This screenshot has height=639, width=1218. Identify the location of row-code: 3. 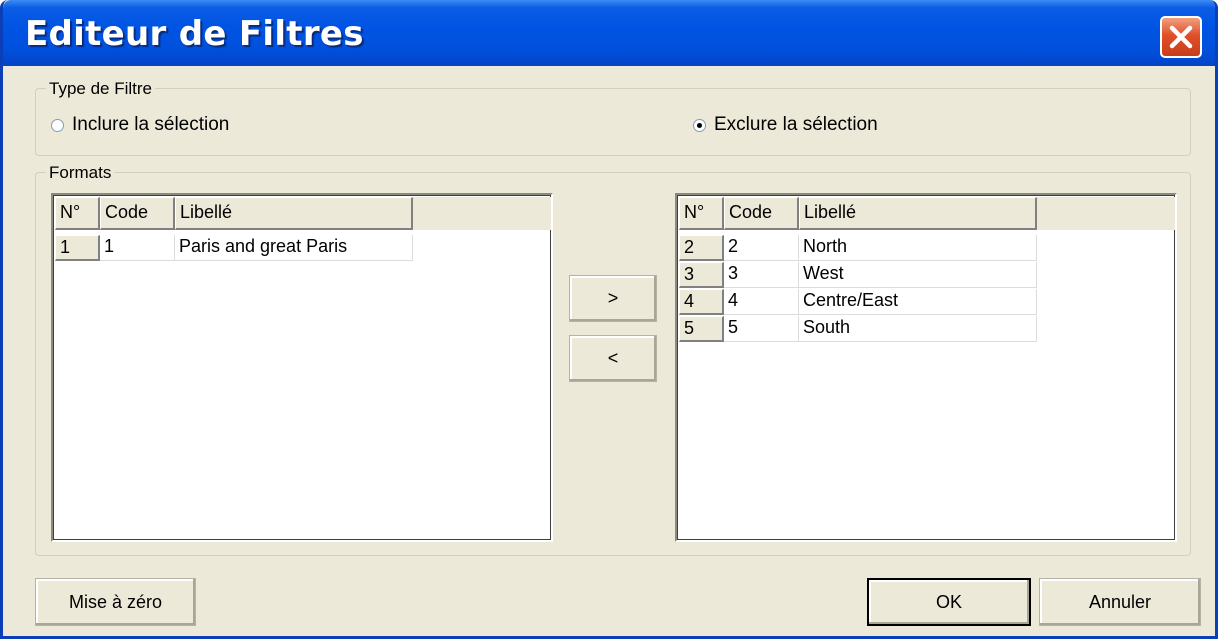
(761, 275).